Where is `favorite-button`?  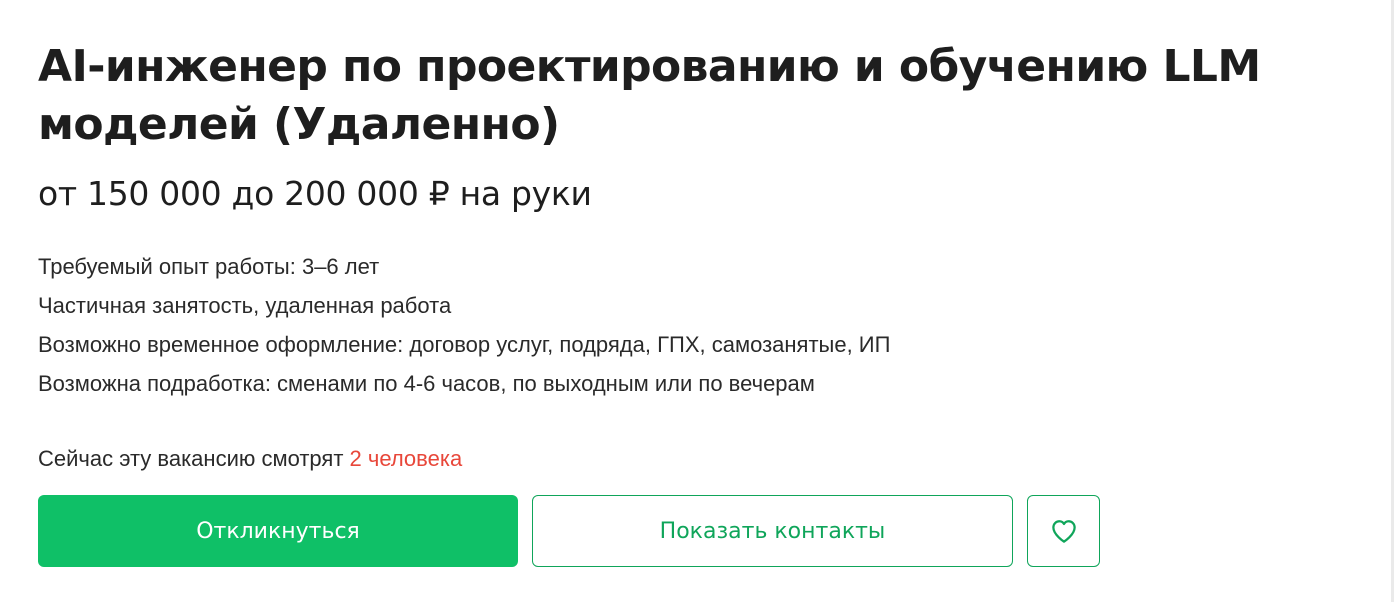
favorite-button is located at coordinates (1063, 531).